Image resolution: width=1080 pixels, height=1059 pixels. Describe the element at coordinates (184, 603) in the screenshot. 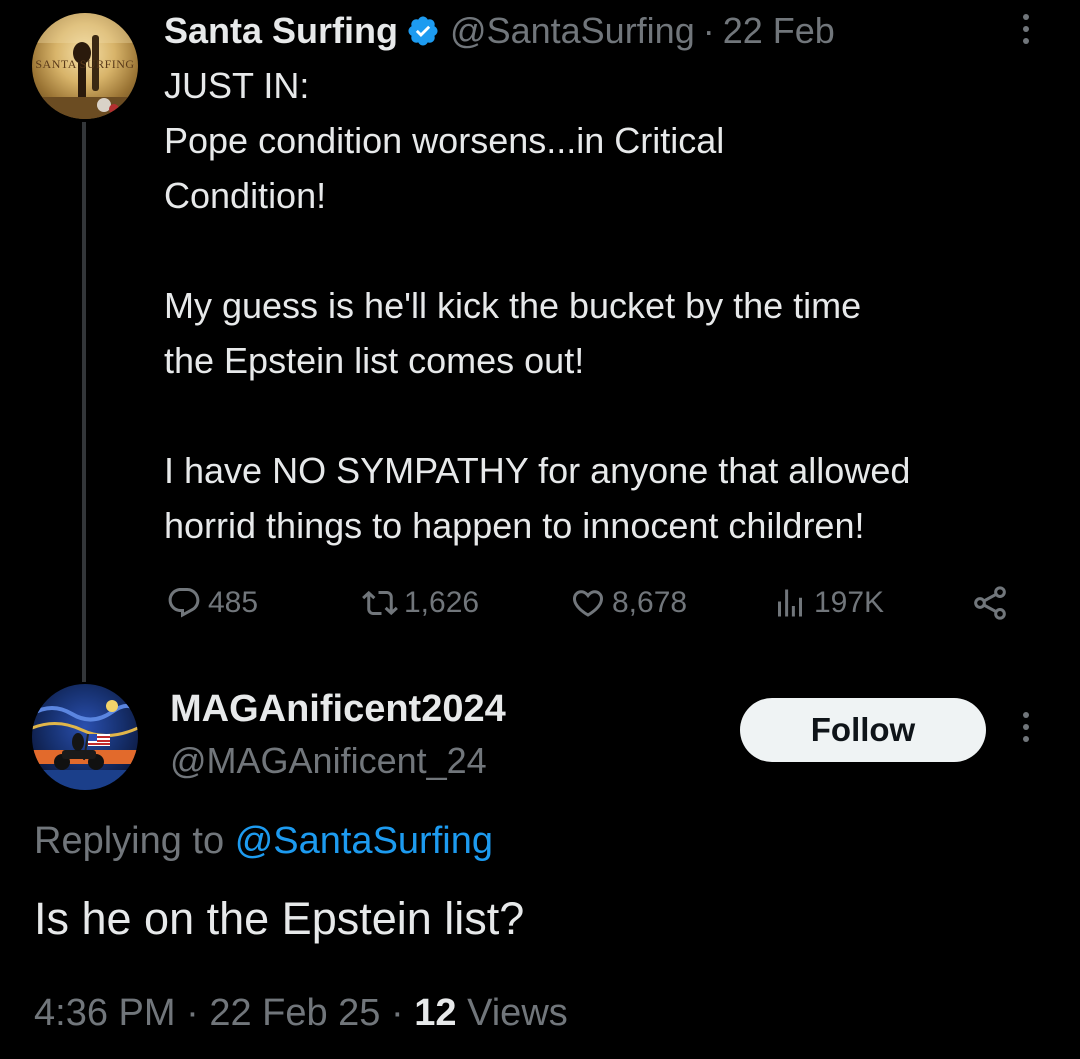

I see `reply-bubble-icon` at that location.